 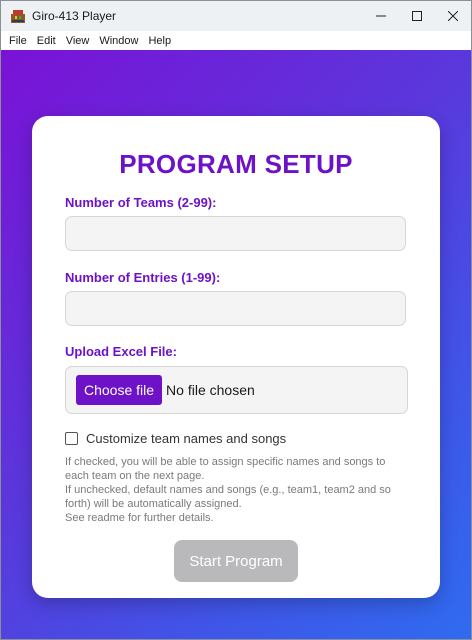 What do you see at coordinates (18, 41) in the screenshot?
I see `menu-file: File` at bounding box center [18, 41].